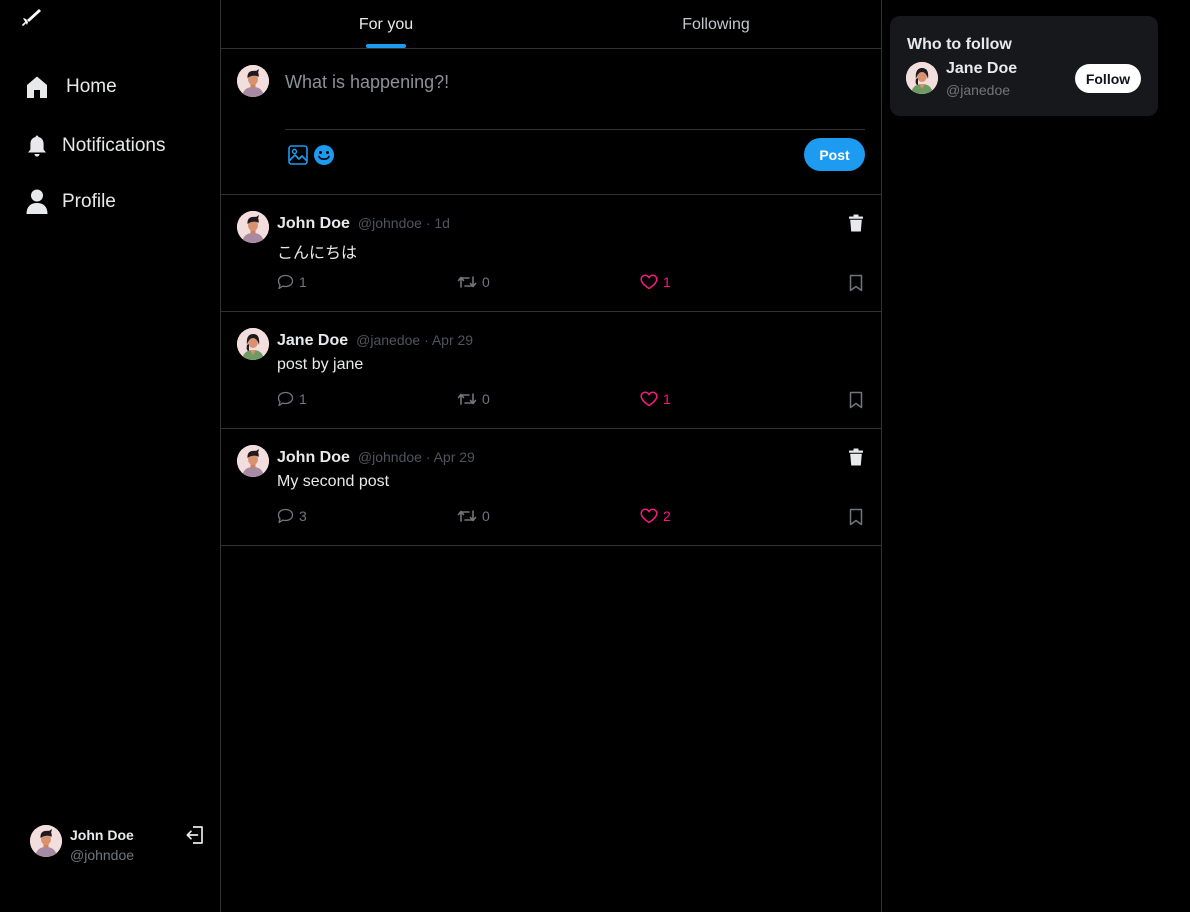  I want to click on post-text: My second post, so click(333, 481).